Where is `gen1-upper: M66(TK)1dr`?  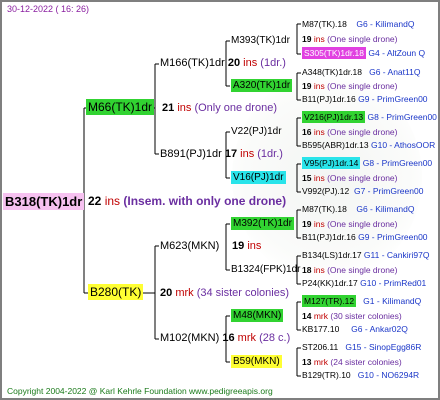
gen1-upper: M66(TK)1dr is located at coordinates (120, 107).